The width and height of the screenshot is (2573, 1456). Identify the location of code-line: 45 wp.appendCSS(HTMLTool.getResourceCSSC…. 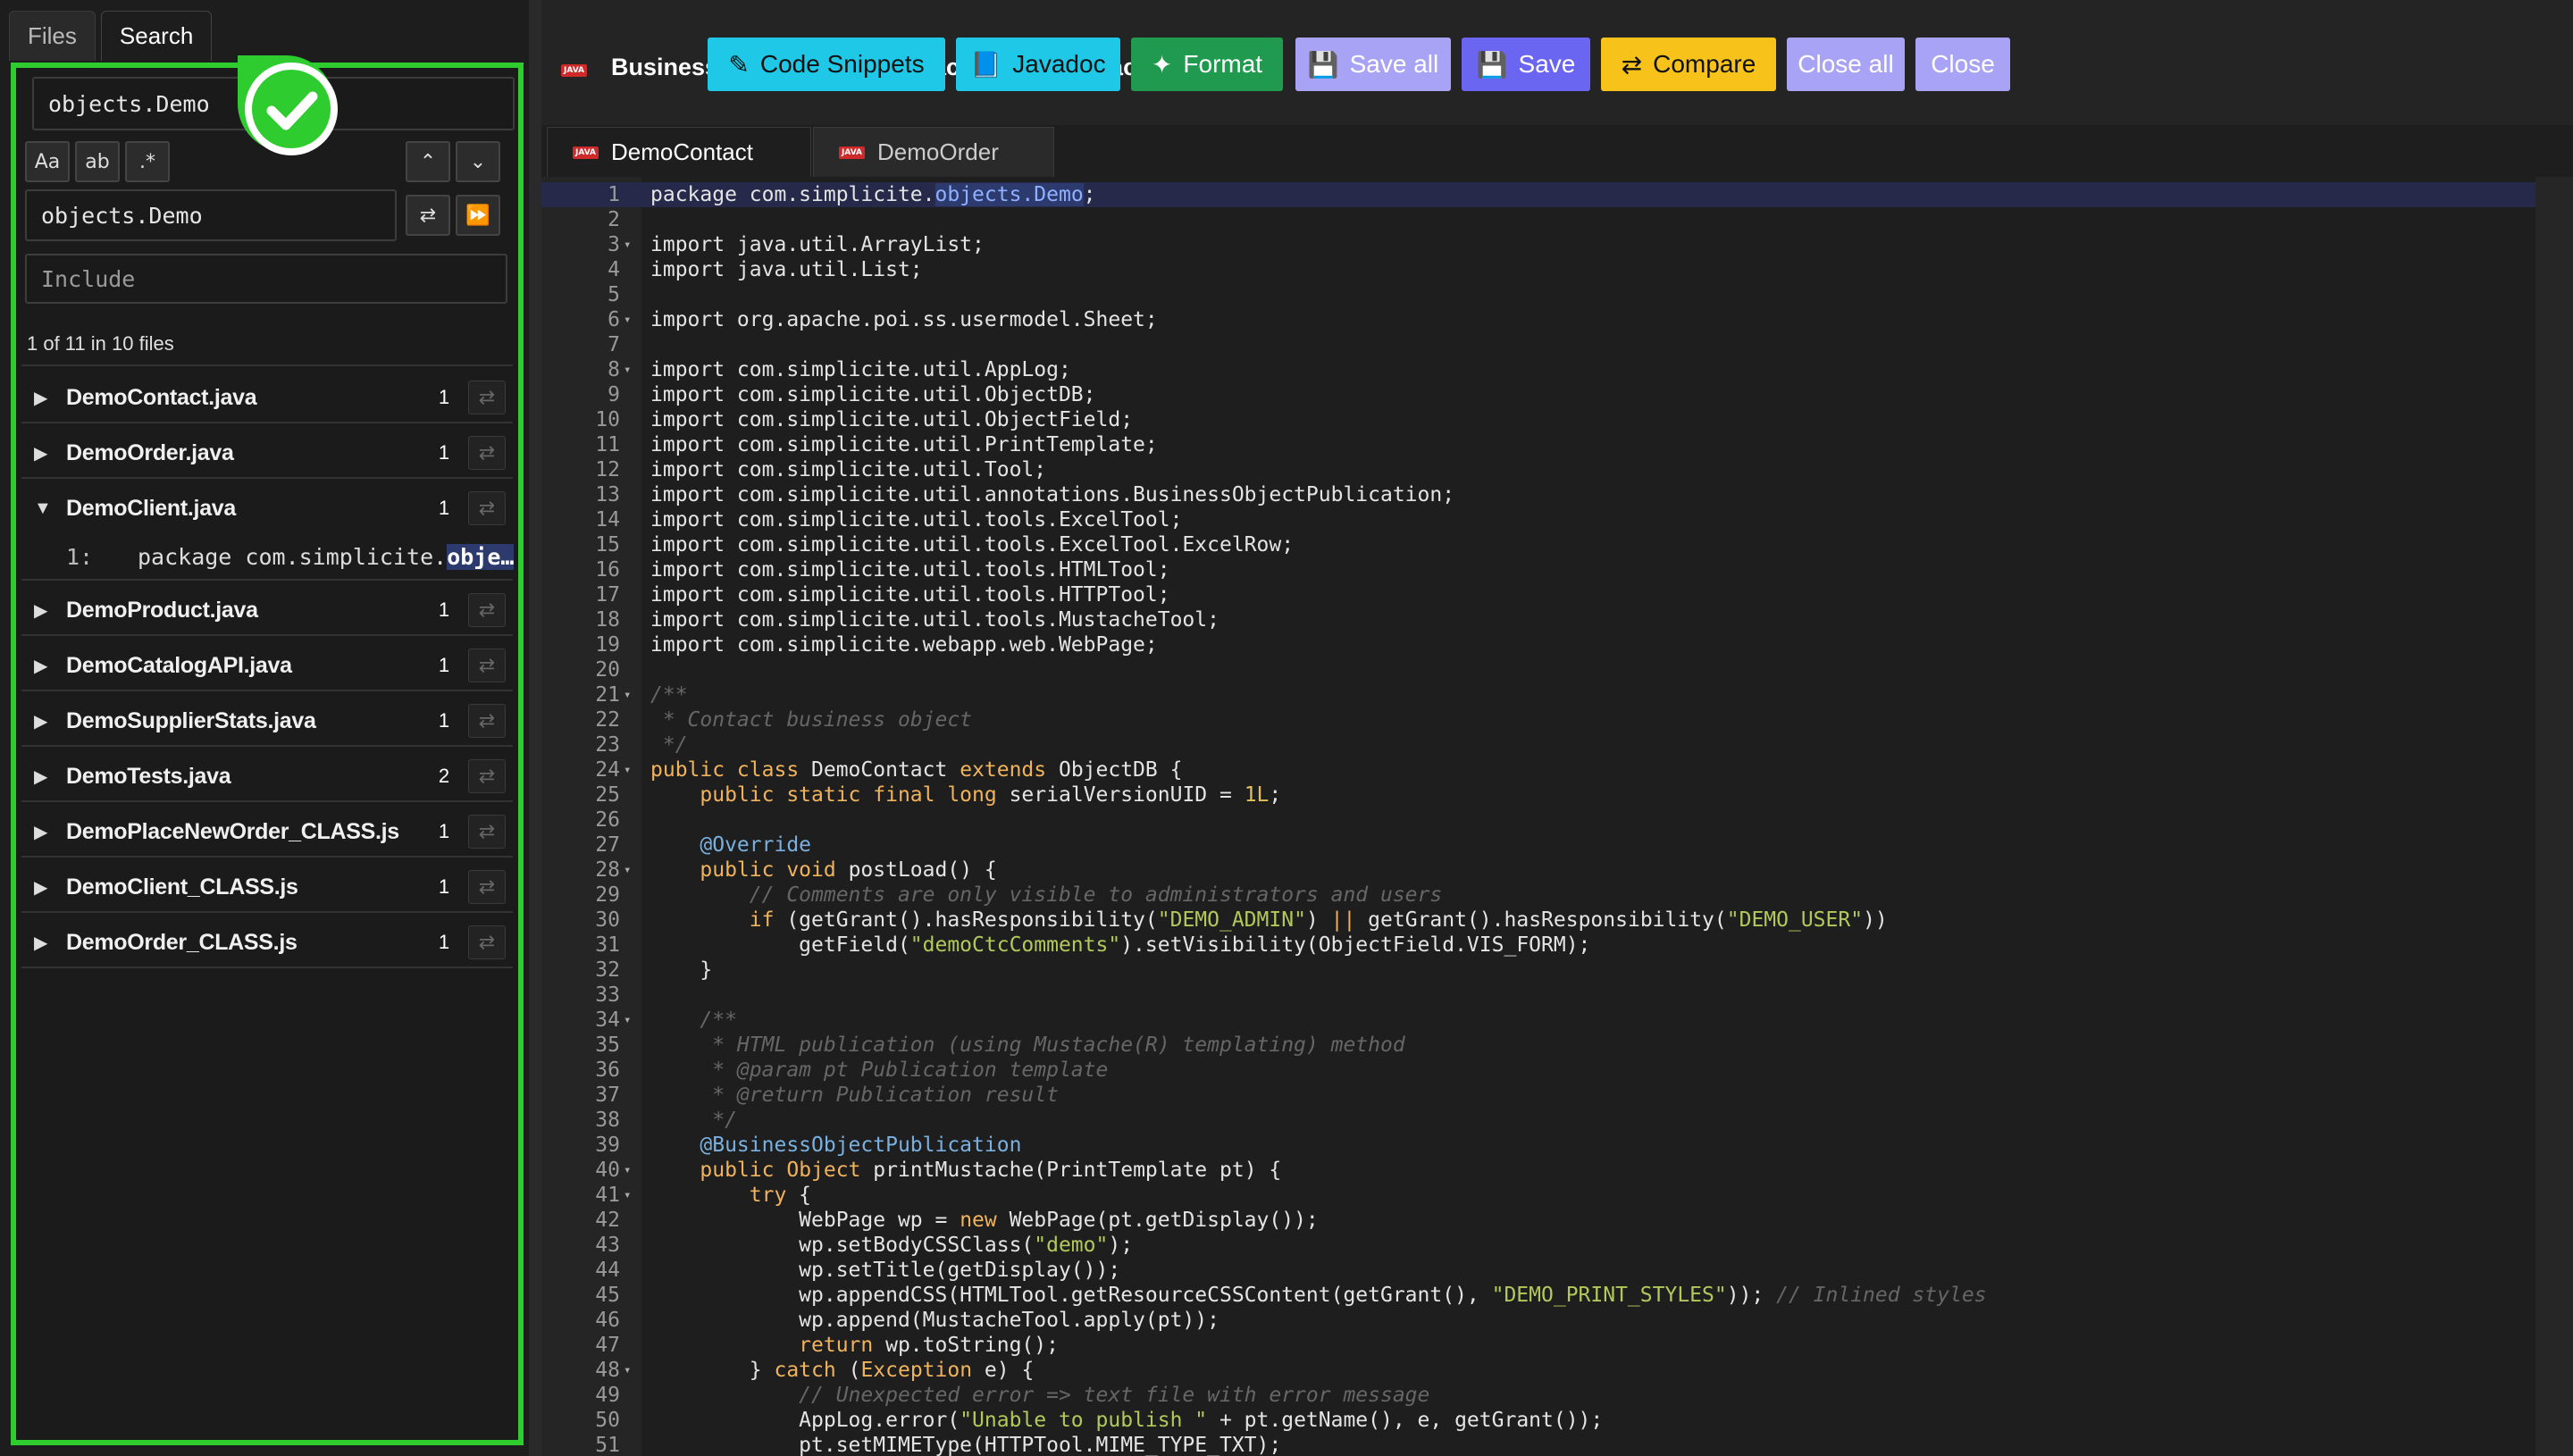
(1538, 1295).